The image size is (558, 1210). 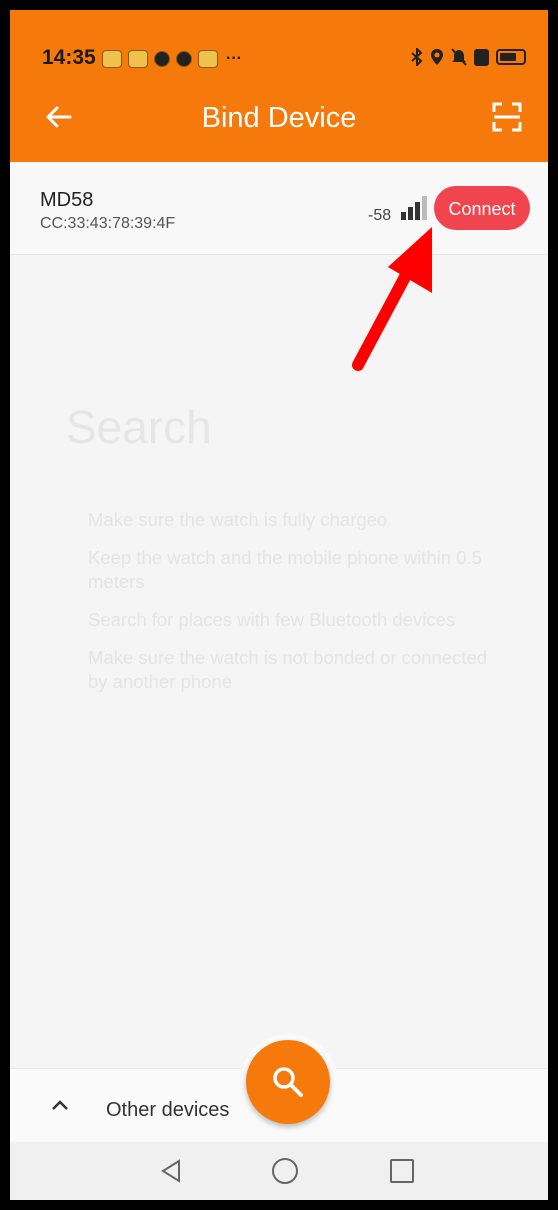 I want to click on location-icon, so click(x=437, y=57).